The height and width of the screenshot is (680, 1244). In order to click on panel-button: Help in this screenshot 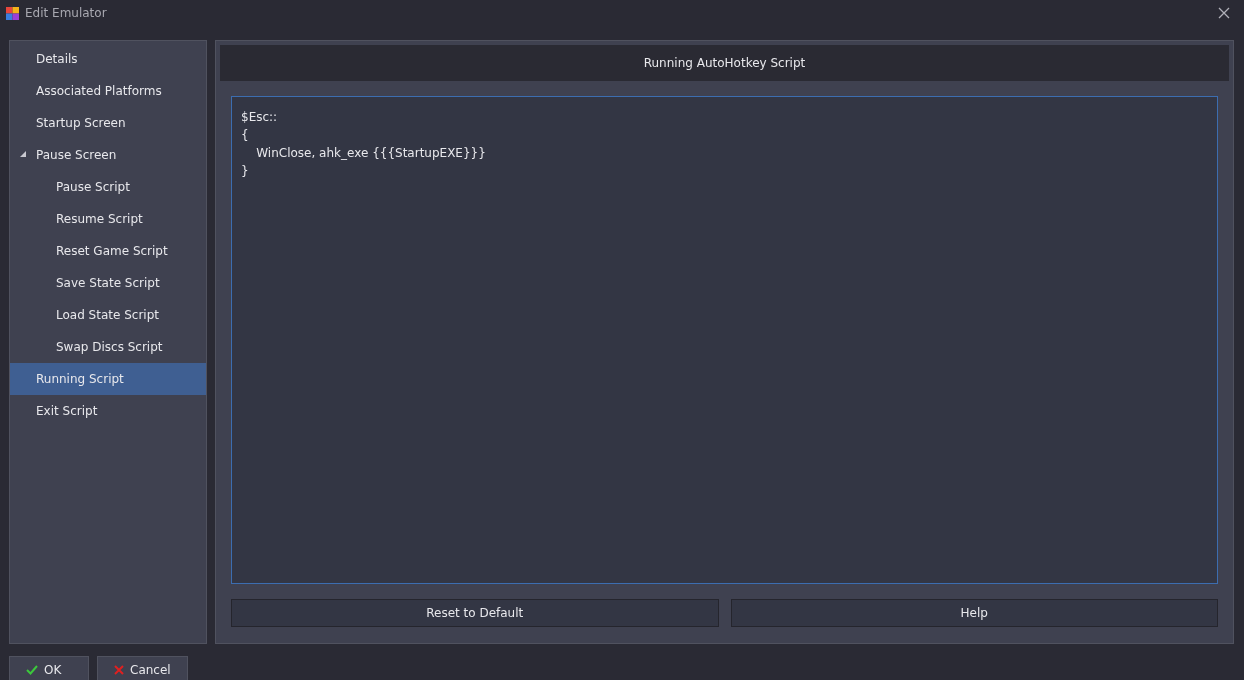, I will do `click(974, 613)`.